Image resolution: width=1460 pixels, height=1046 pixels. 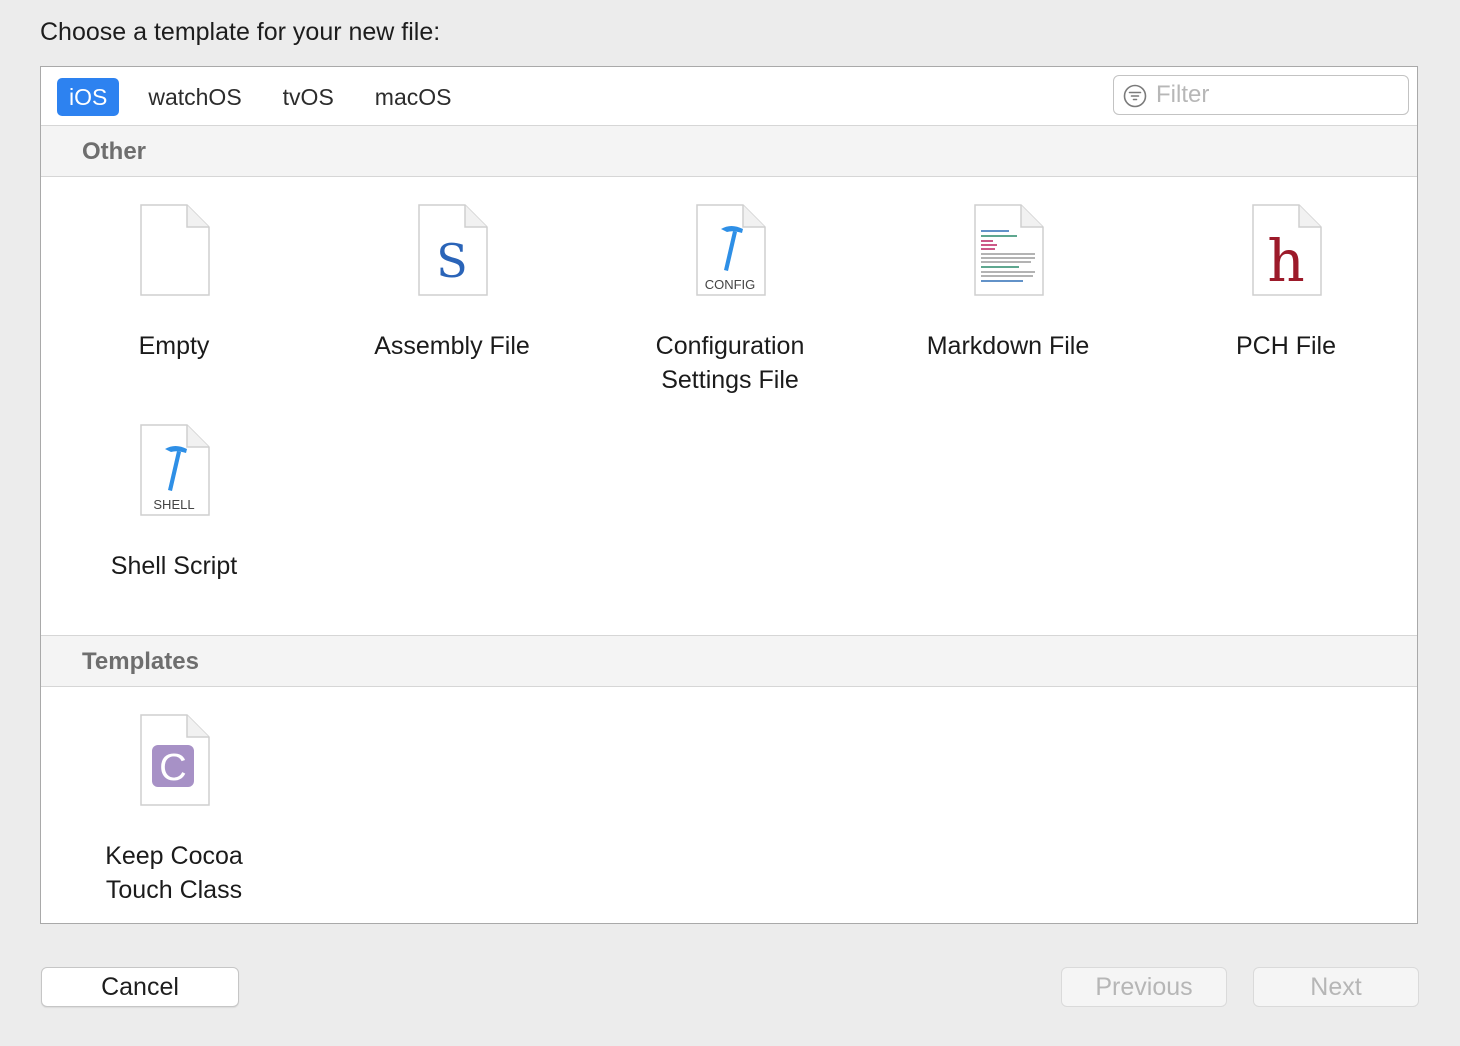 I want to click on config-caption: CONFIG, so click(x=730, y=284).